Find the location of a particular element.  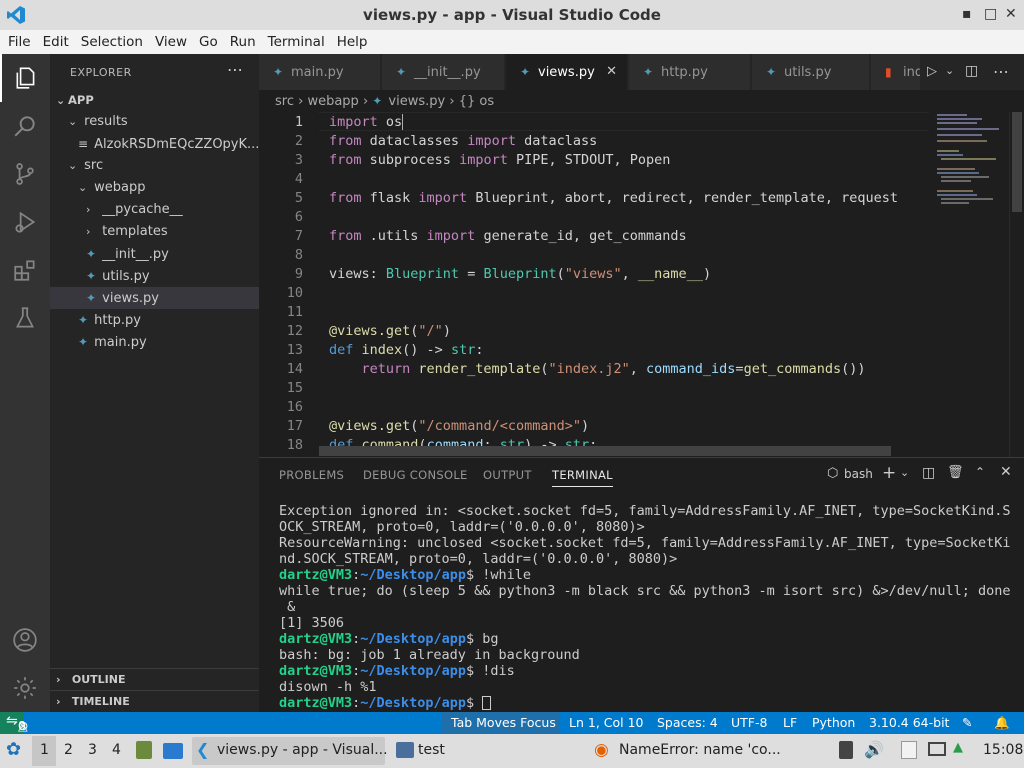

source-control-icon is located at coordinates (25, 174).